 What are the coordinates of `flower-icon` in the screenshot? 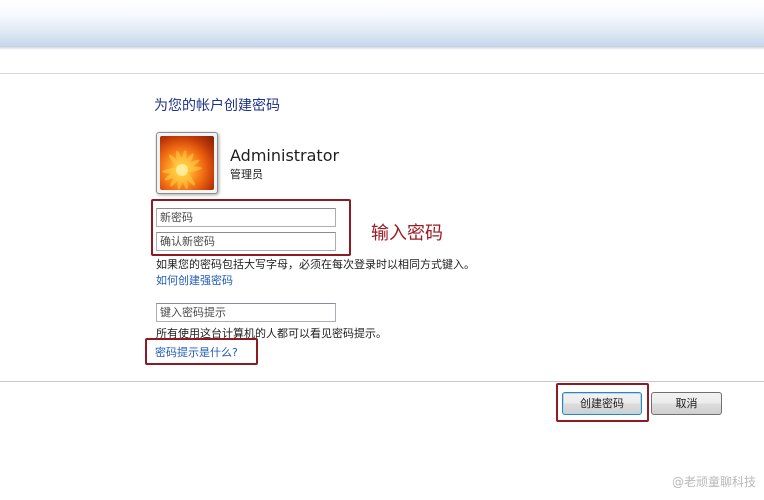 It's located at (187, 163).